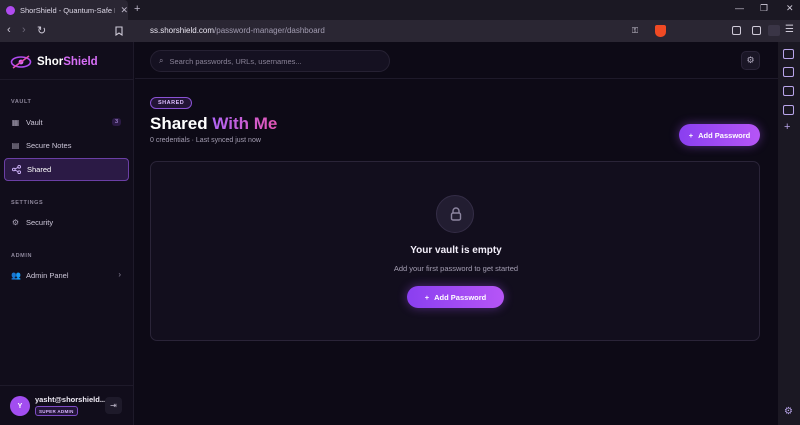  I want to click on password-key-icon: ⚿, so click(635, 31).